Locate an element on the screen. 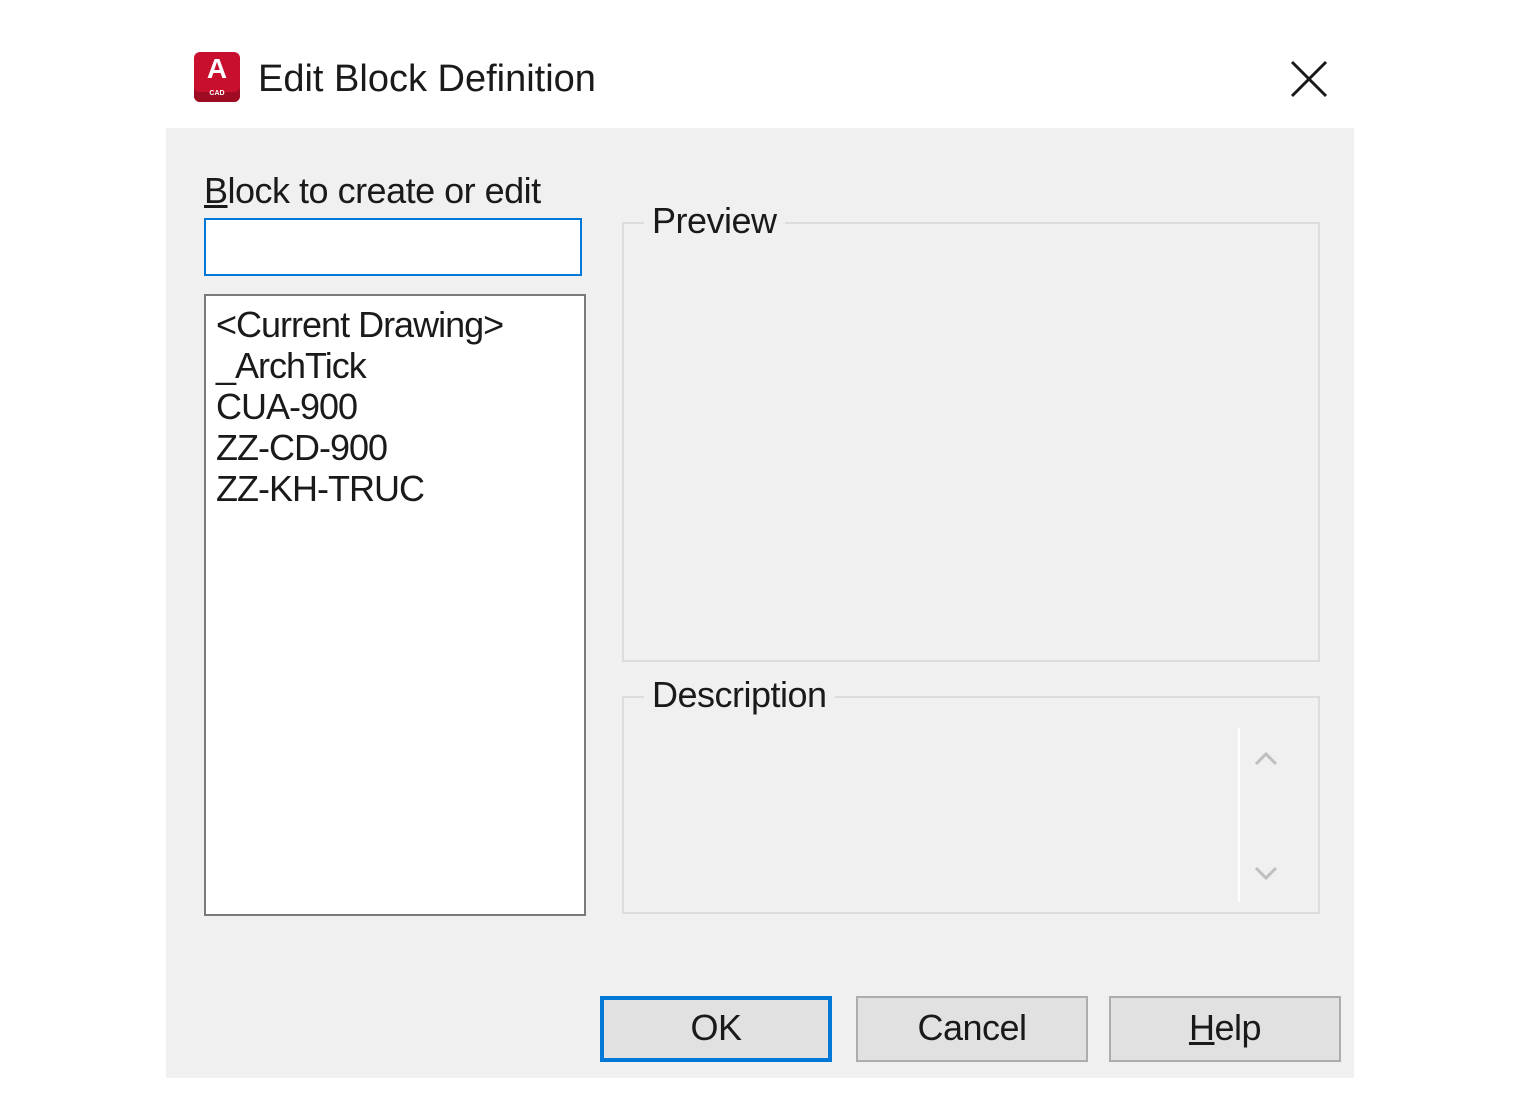  block-label-mnemonic: B is located at coordinates (216, 190).